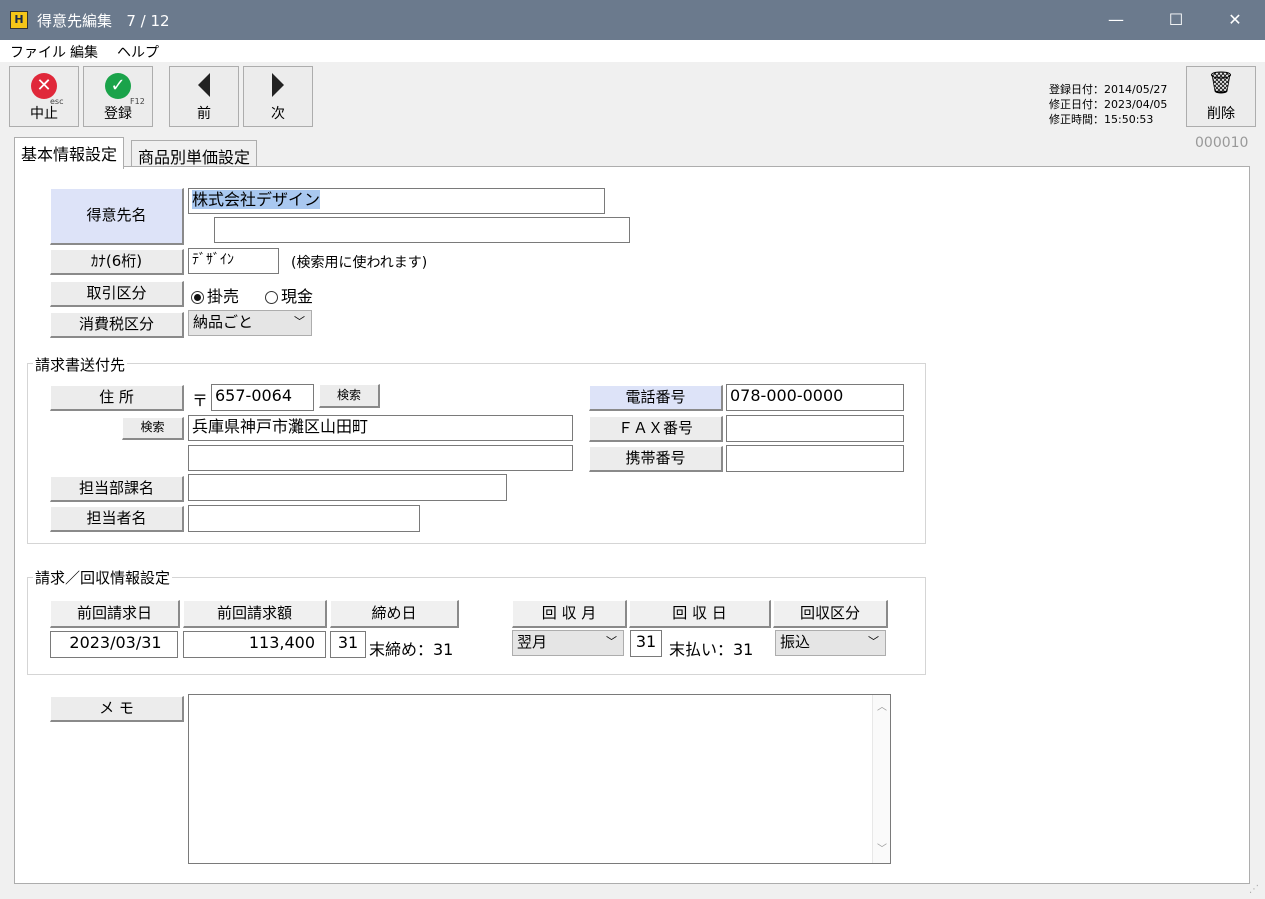 The image size is (1265, 899). What do you see at coordinates (197, 297) in the screenshot?
I see `radio-credit-indicator` at bounding box center [197, 297].